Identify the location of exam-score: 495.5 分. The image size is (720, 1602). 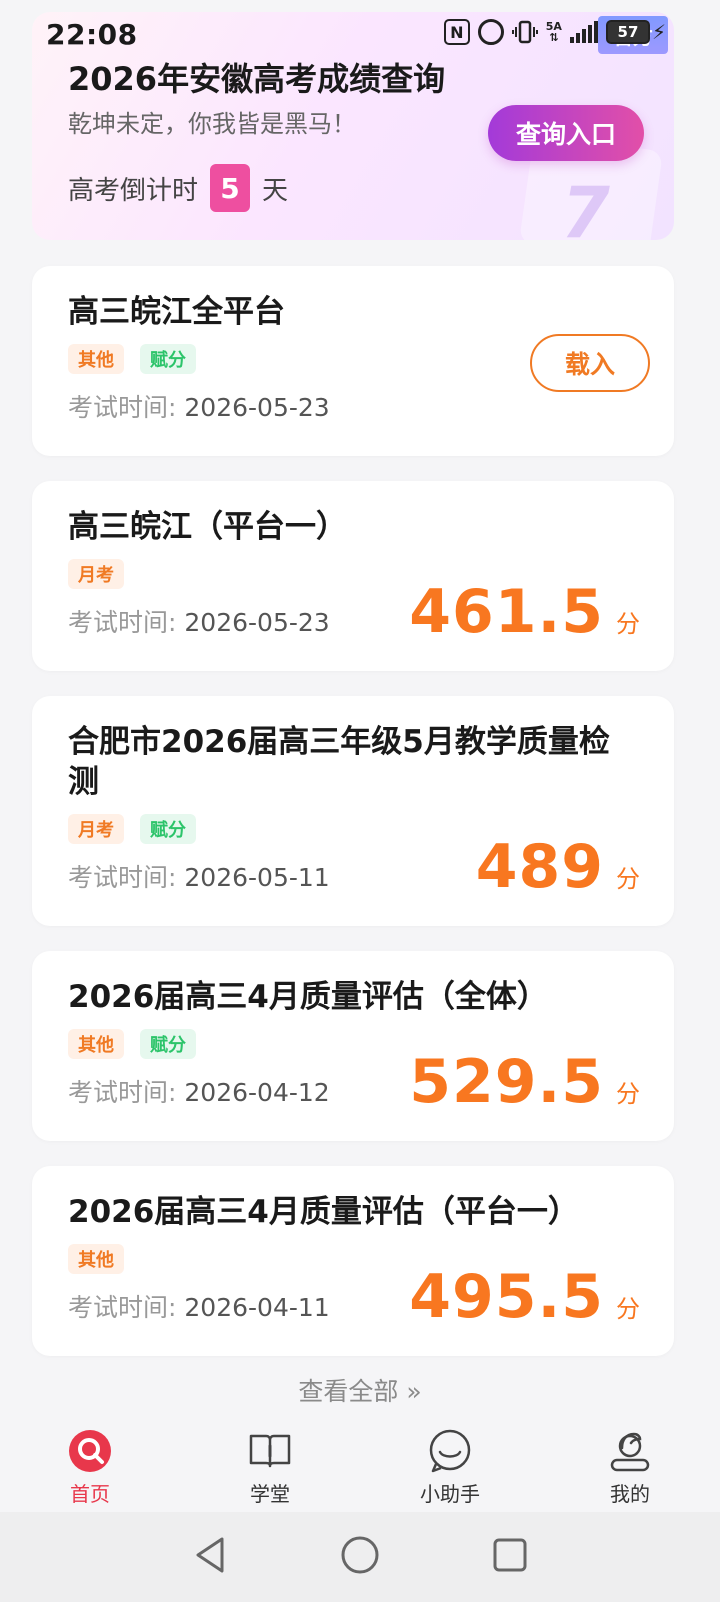
(524, 1297).